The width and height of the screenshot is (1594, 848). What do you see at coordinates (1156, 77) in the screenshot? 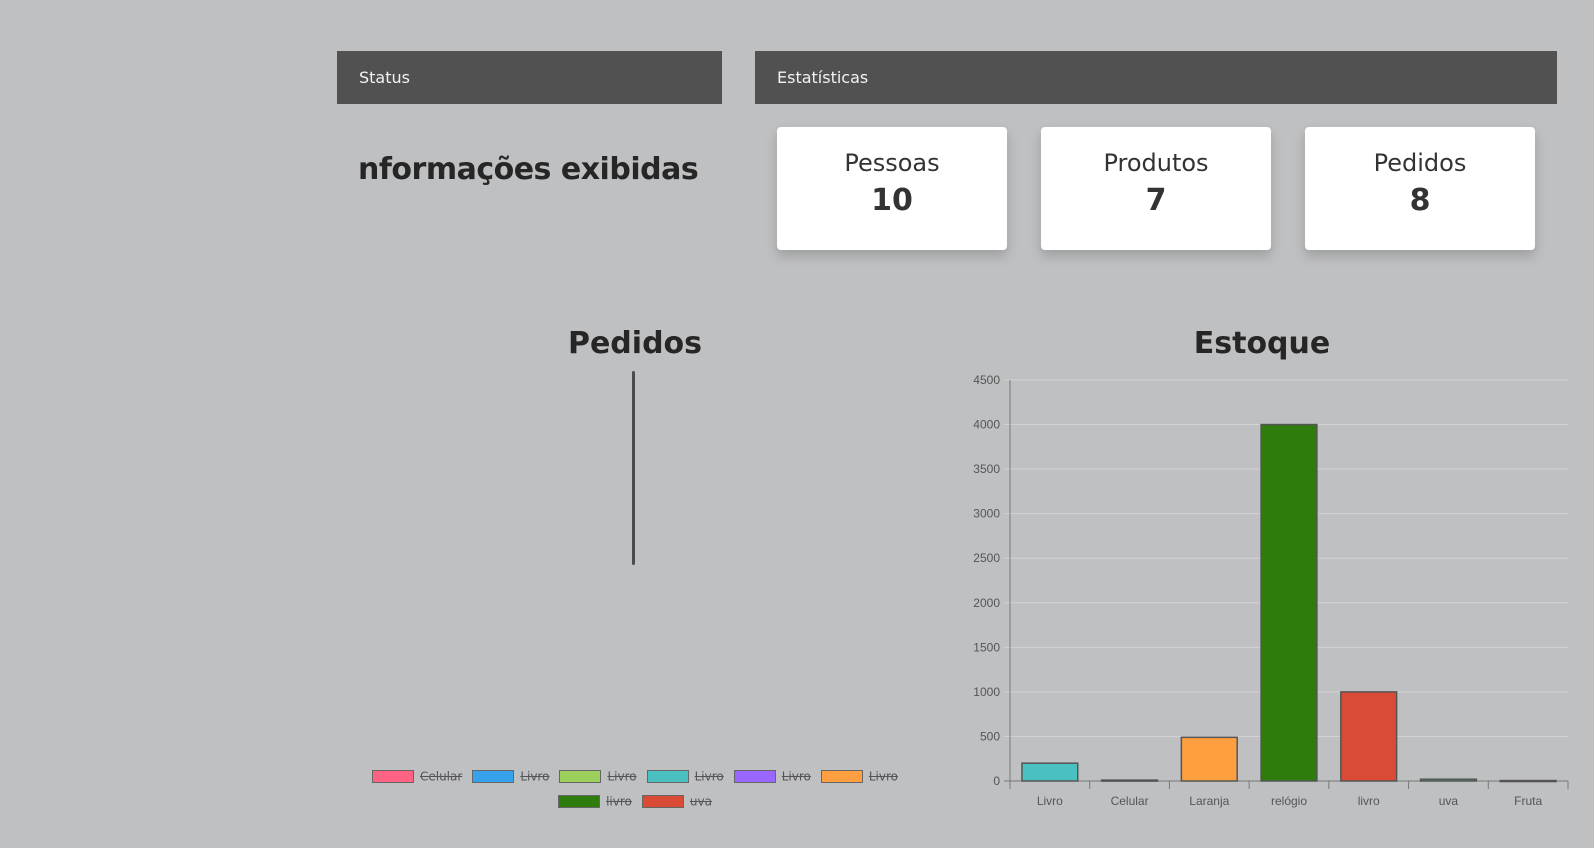
I see `stats-panel-header: Estatísticas` at bounding box center [1156, 77].